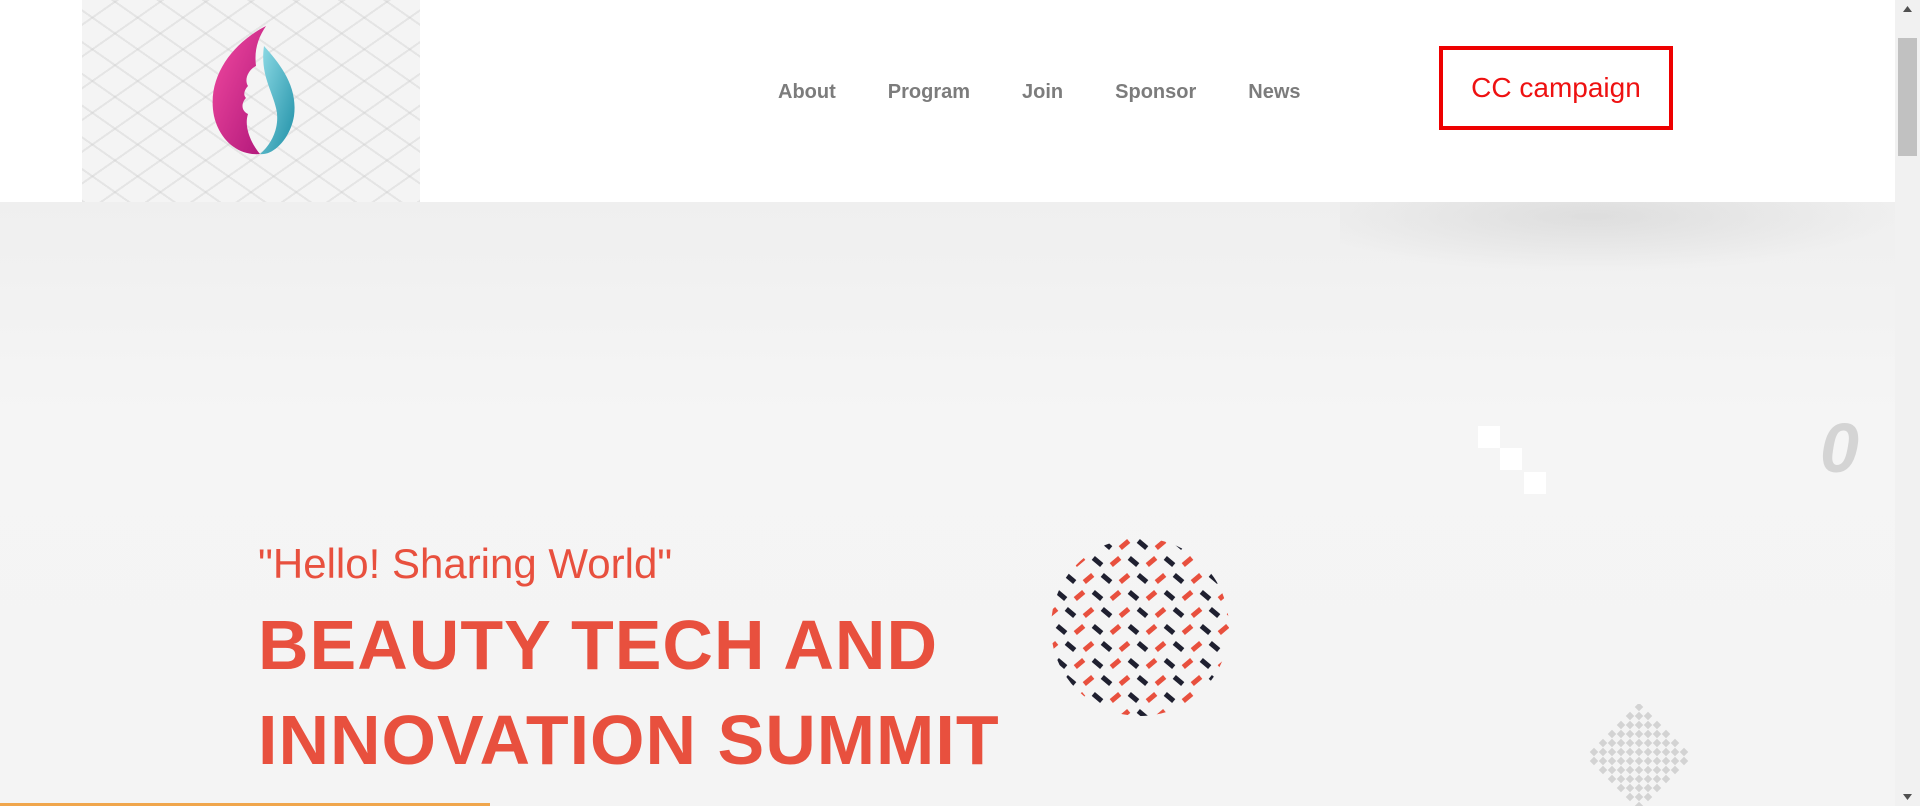 The width and height of the screenshot is (1920, 806). I want to click on vertical-scrollbar, so click(1907, 403).